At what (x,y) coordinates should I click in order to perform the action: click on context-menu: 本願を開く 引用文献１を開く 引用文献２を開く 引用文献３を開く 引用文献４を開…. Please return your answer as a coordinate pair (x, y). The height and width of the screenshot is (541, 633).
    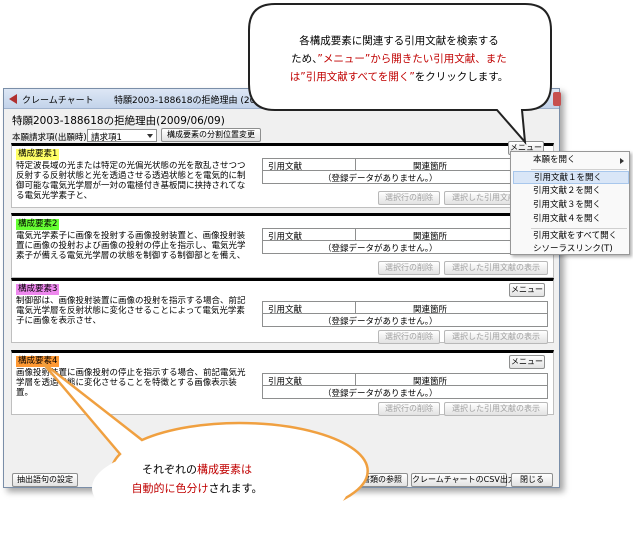
    Looking at the image, I should click on (570, 203).